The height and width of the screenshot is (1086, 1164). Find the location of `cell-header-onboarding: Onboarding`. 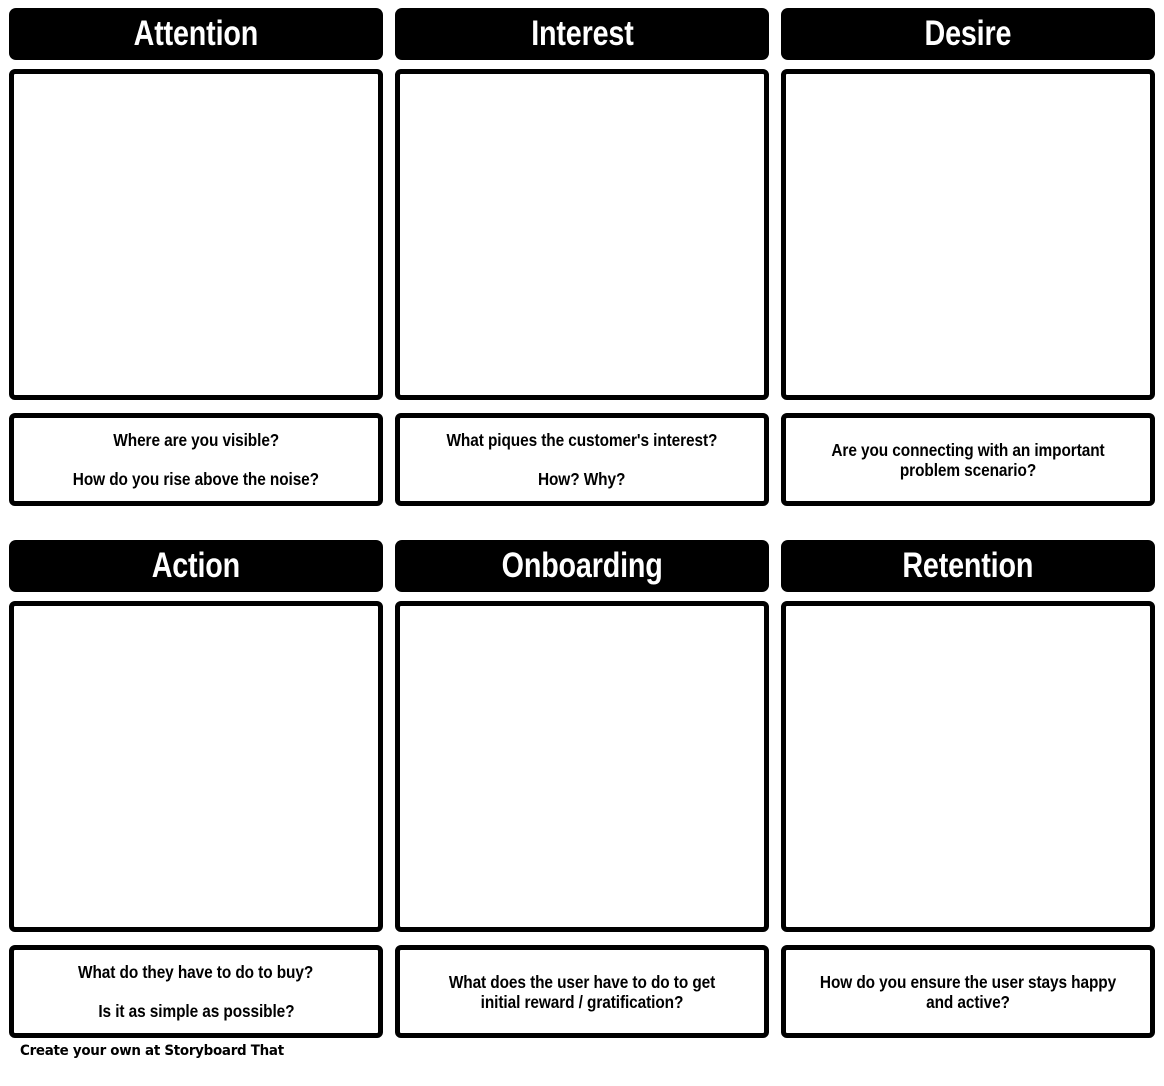

cell-header-onboarding: Onboarding is located at coordinates (582, 566).